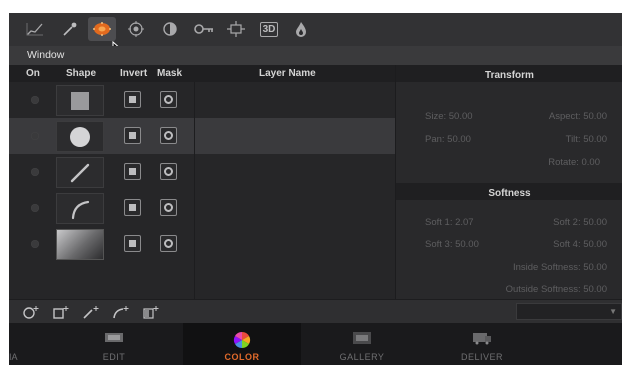 The height and width of the screenshot is (365, 622). What do you see at coordinates (32, 312) in the screenshot?
I see `add-circle-window-icon` at bounding box center [32, 312].